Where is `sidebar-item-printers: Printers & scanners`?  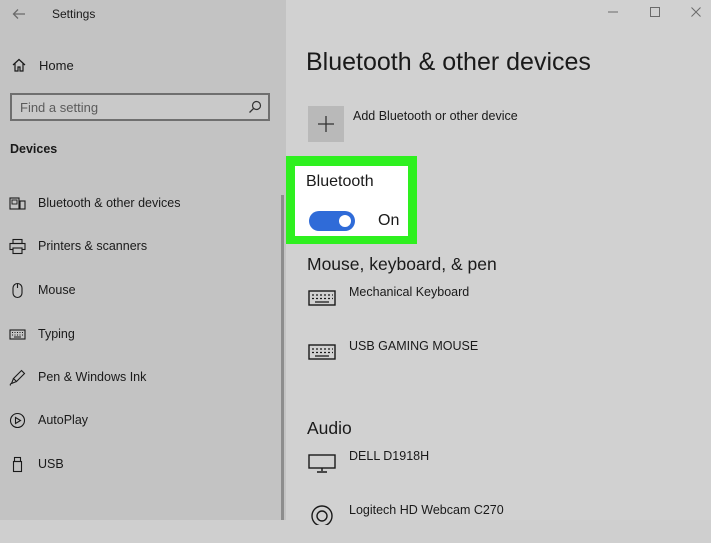 sidebar-item-printers: Printers & scanners is located at coordinates (140, 246).